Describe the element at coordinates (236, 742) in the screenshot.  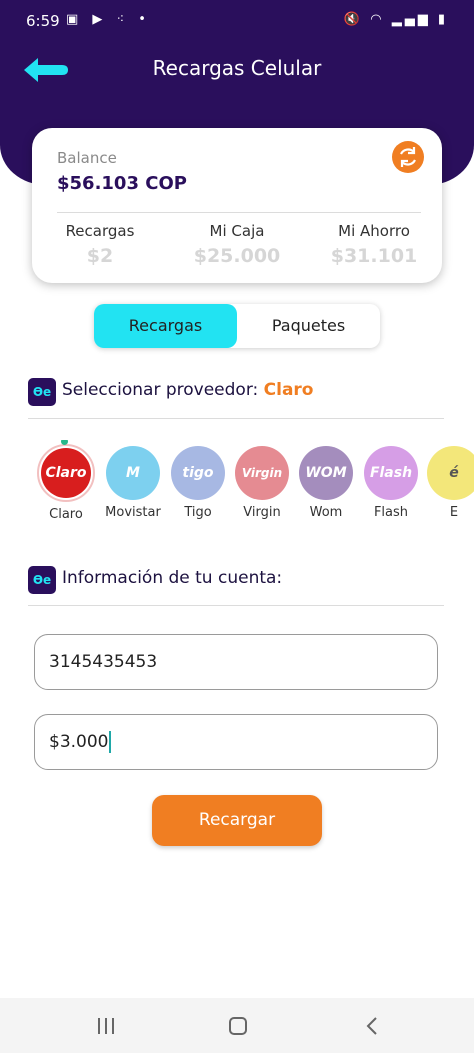
I see `amount-field: $3.000` at that location.